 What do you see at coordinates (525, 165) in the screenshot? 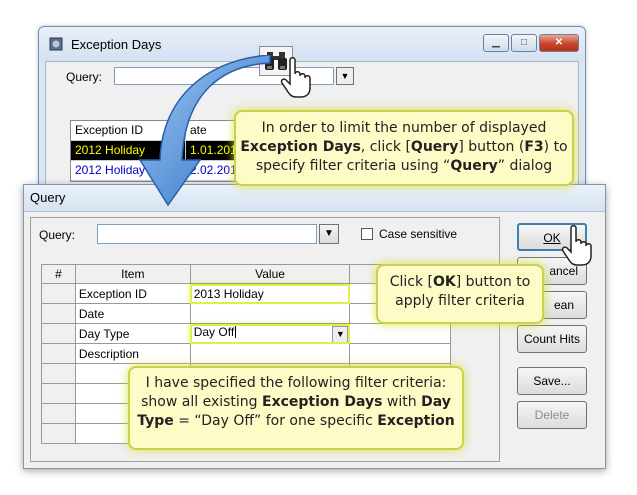
I see `callout-text: ” dialog` at bounding box center [525, 165].